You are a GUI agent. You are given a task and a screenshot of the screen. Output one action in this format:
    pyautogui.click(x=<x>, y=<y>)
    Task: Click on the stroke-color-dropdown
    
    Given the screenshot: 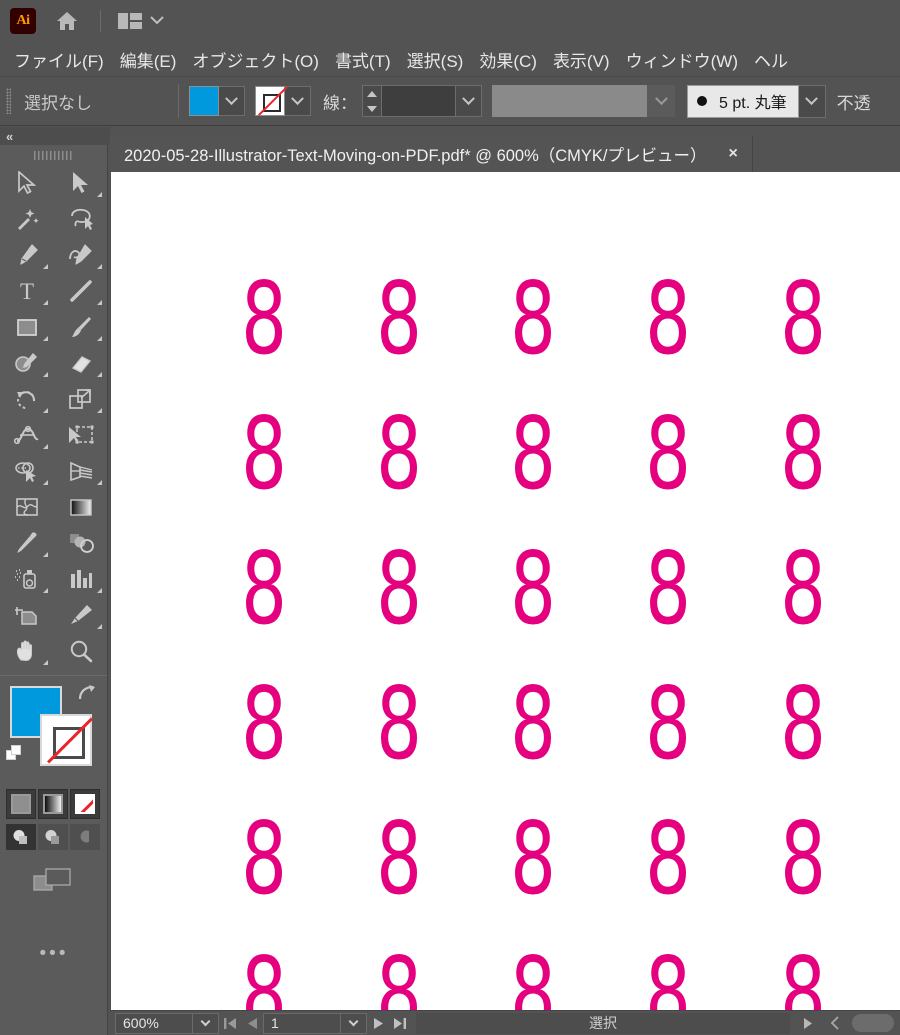 What is the action you would take?
    pyautogui.click(x=298, y=101)
    